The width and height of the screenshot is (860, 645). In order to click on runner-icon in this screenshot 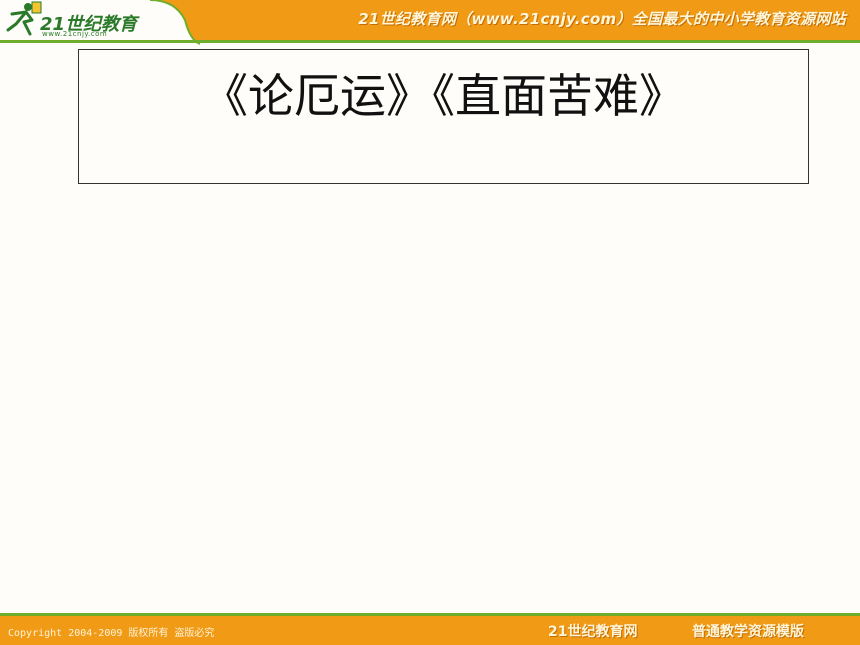, I will do `click(24, 18)`.